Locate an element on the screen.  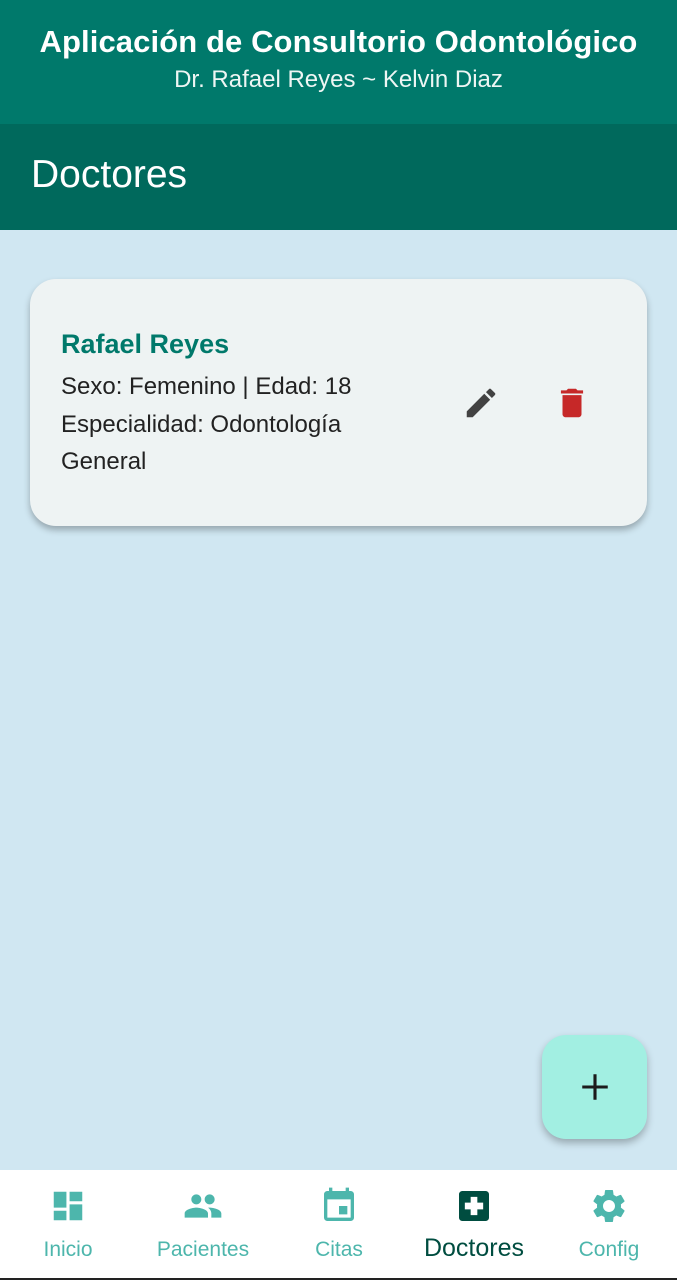
nav-item-pacientes: Pacientes is located at coordinates (203, 1224).